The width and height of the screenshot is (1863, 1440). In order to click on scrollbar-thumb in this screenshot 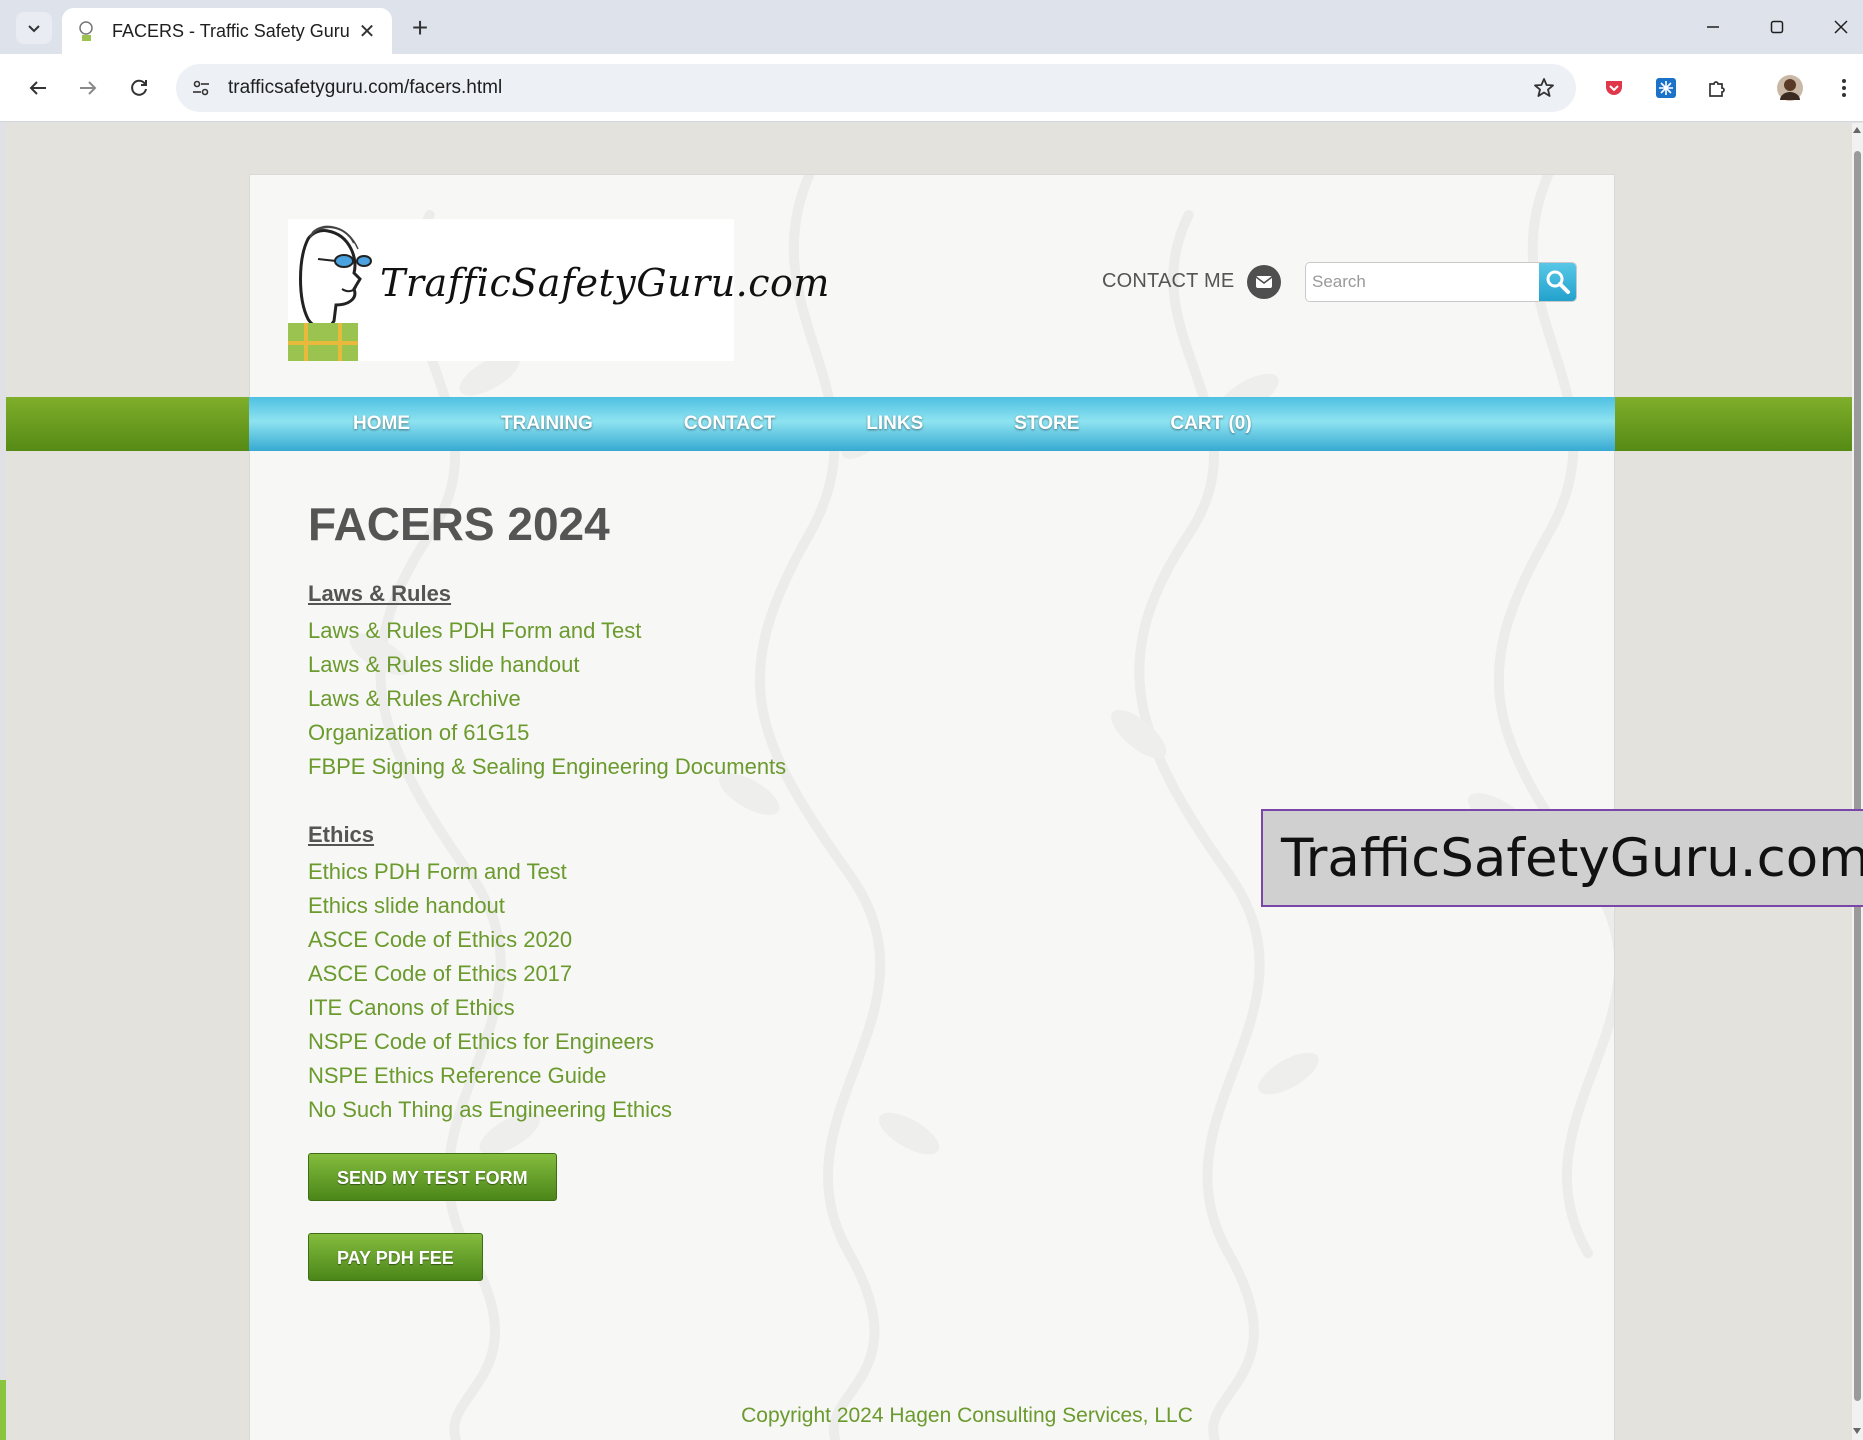, I will do `click(1857, 776)`.